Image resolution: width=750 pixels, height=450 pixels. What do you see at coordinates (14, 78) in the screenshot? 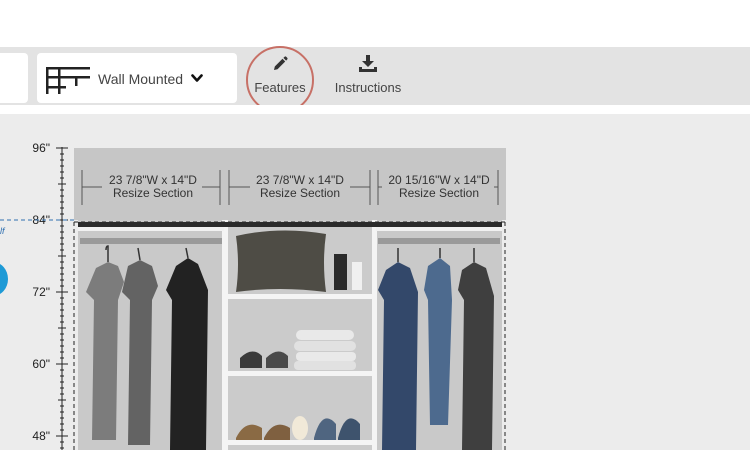
I see `toolbar-left-control` at bounding box center [14, 78].